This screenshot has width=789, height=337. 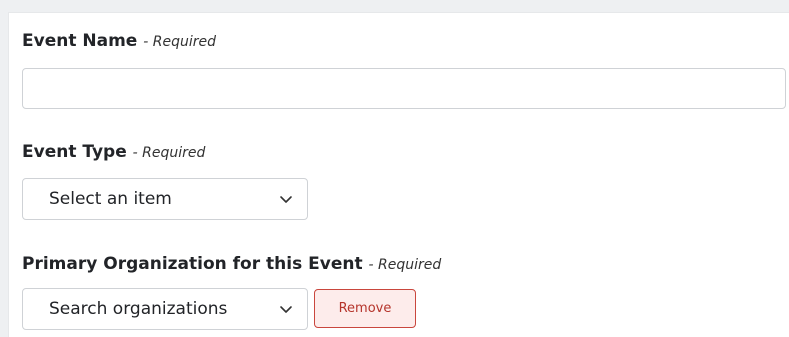 I want to click on event-type-label-text: Event Type, so click(x=74, y=152).